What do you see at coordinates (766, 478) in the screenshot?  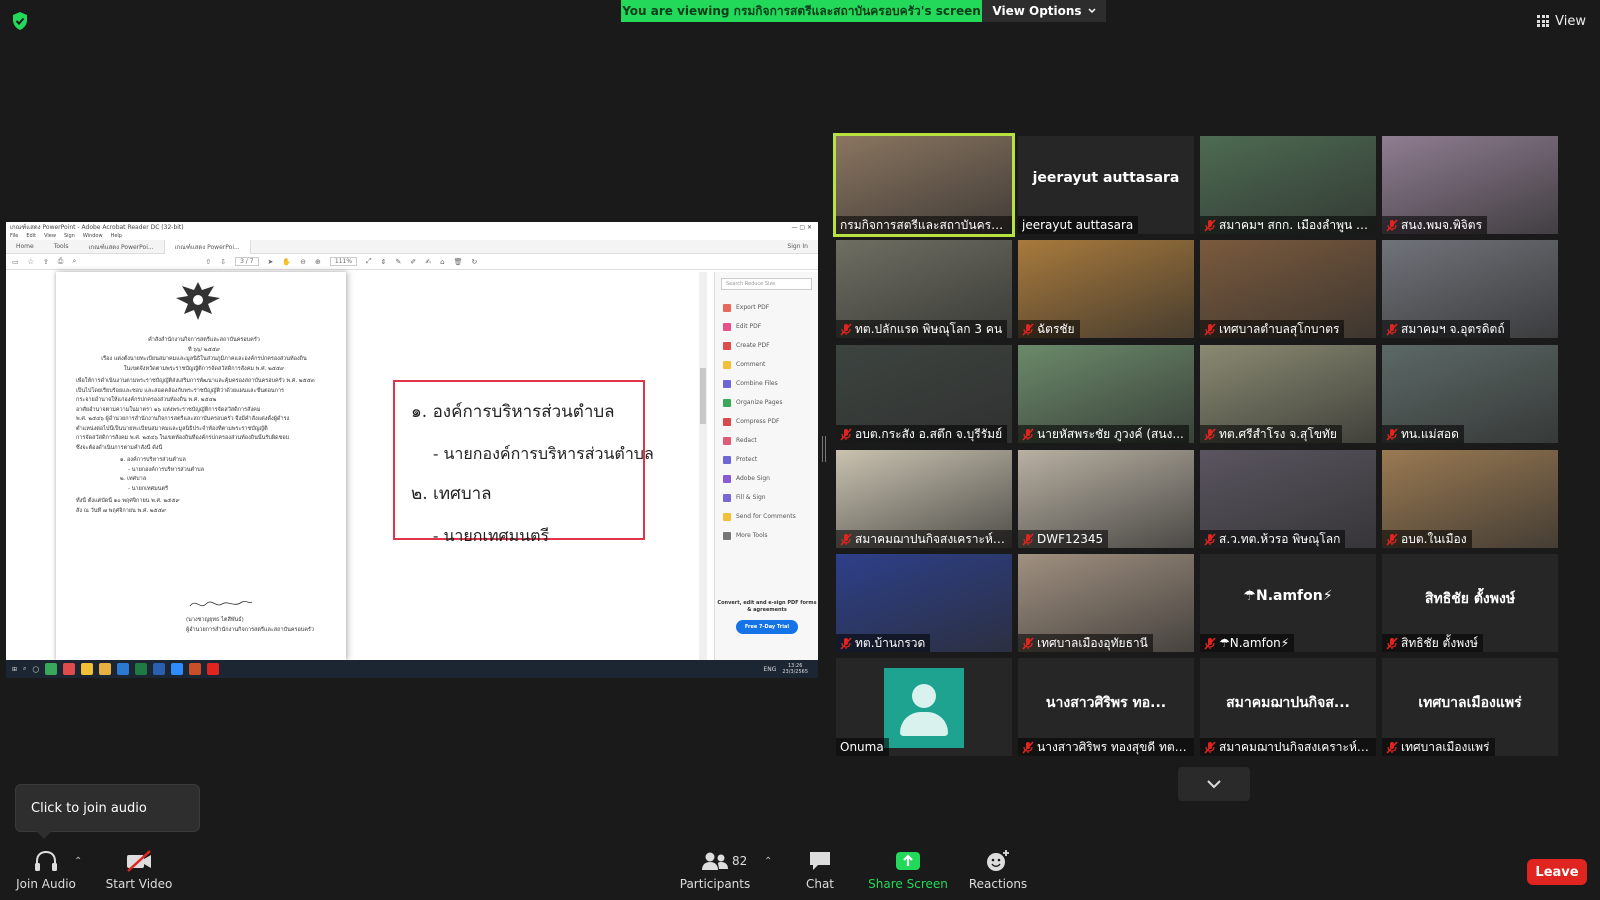 I see `acrobat-tool-item: Adobe Sign` at bounding box center [766, 478].